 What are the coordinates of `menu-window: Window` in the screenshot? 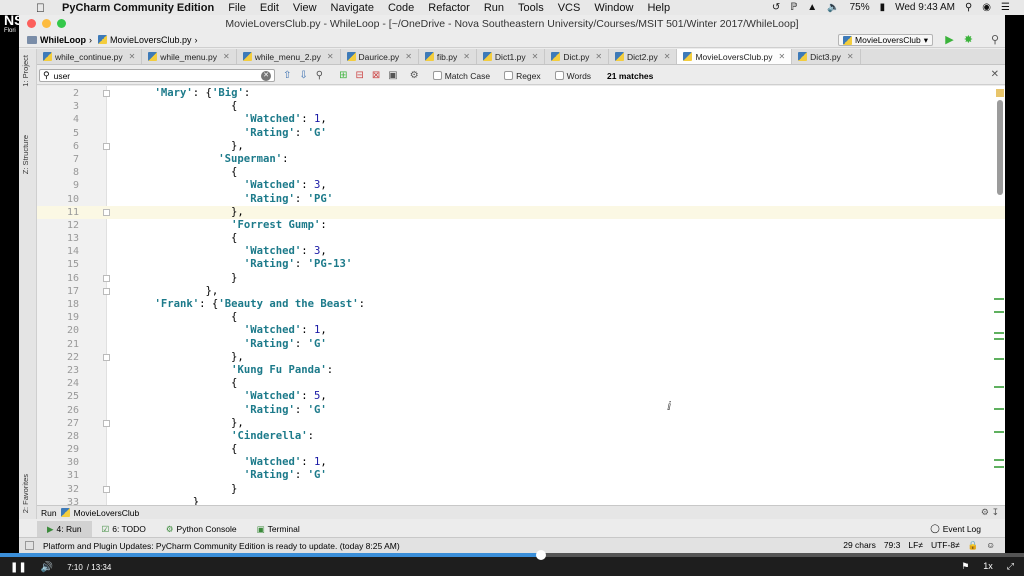 It's located at (613, 8).